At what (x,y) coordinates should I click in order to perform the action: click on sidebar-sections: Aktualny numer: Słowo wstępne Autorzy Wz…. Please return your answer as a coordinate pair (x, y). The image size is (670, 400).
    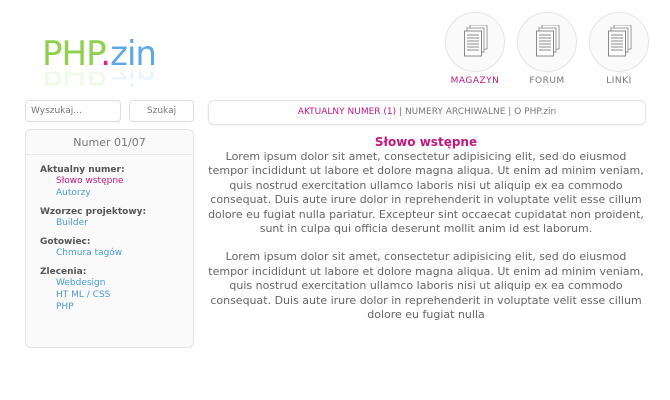
    Looking at the image, I should click on (109, 234).